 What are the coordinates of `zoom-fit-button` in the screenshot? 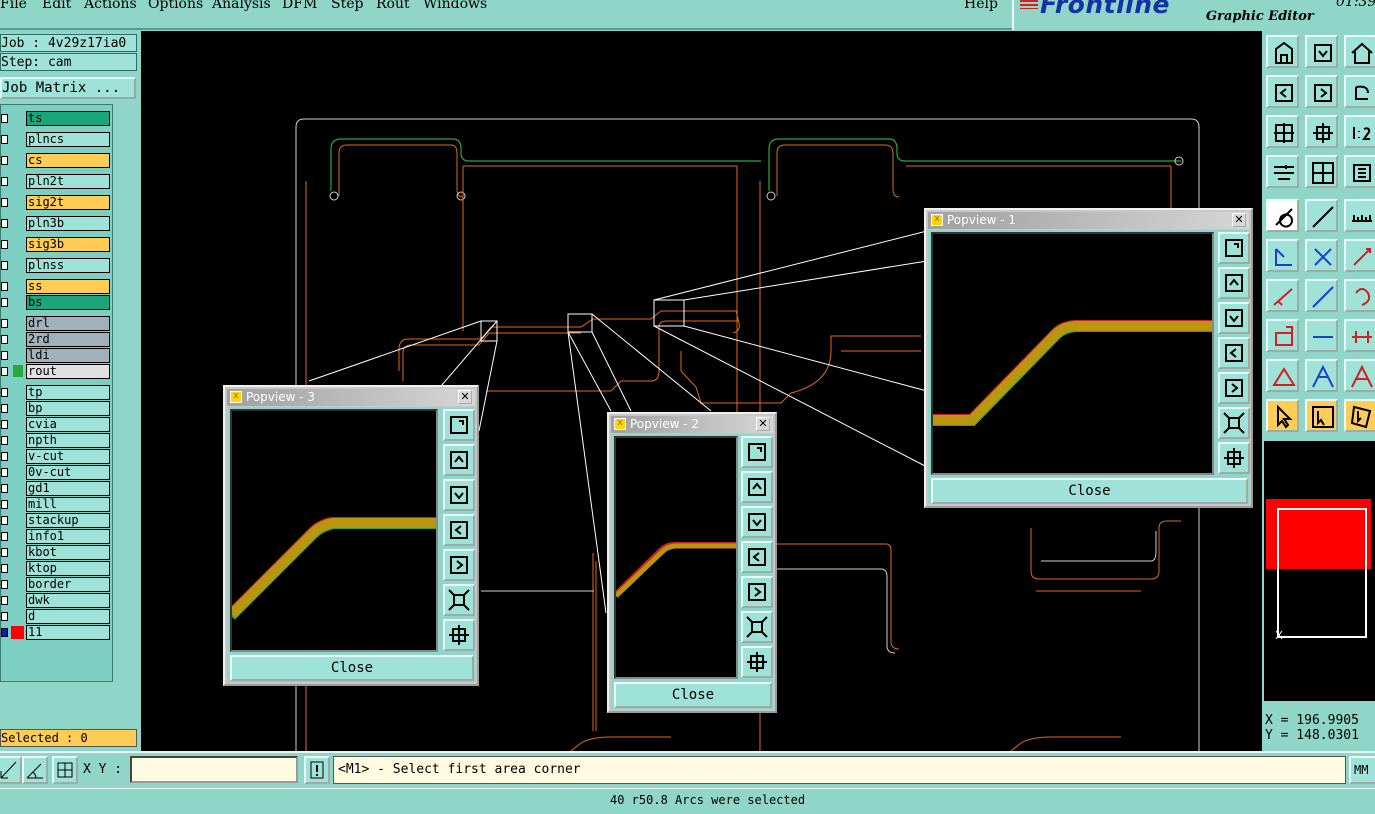 It's located at (1282, 131).